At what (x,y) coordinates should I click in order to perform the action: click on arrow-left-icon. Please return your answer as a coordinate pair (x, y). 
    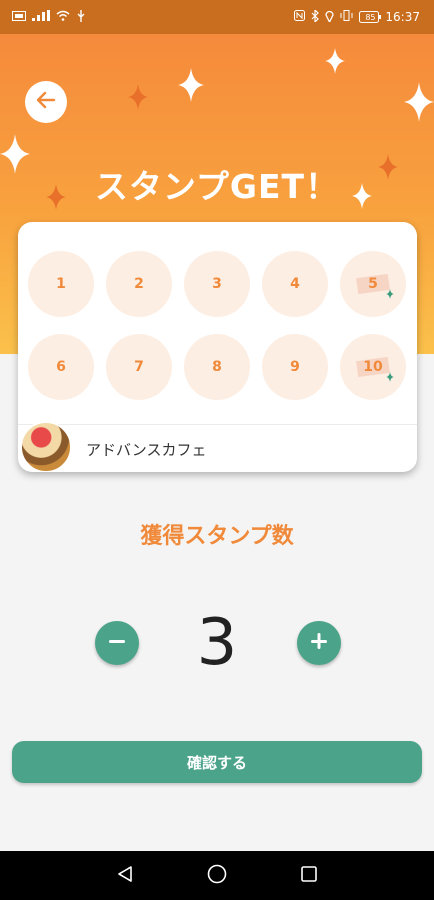
    Looking at the image, I should click on (46, 102).